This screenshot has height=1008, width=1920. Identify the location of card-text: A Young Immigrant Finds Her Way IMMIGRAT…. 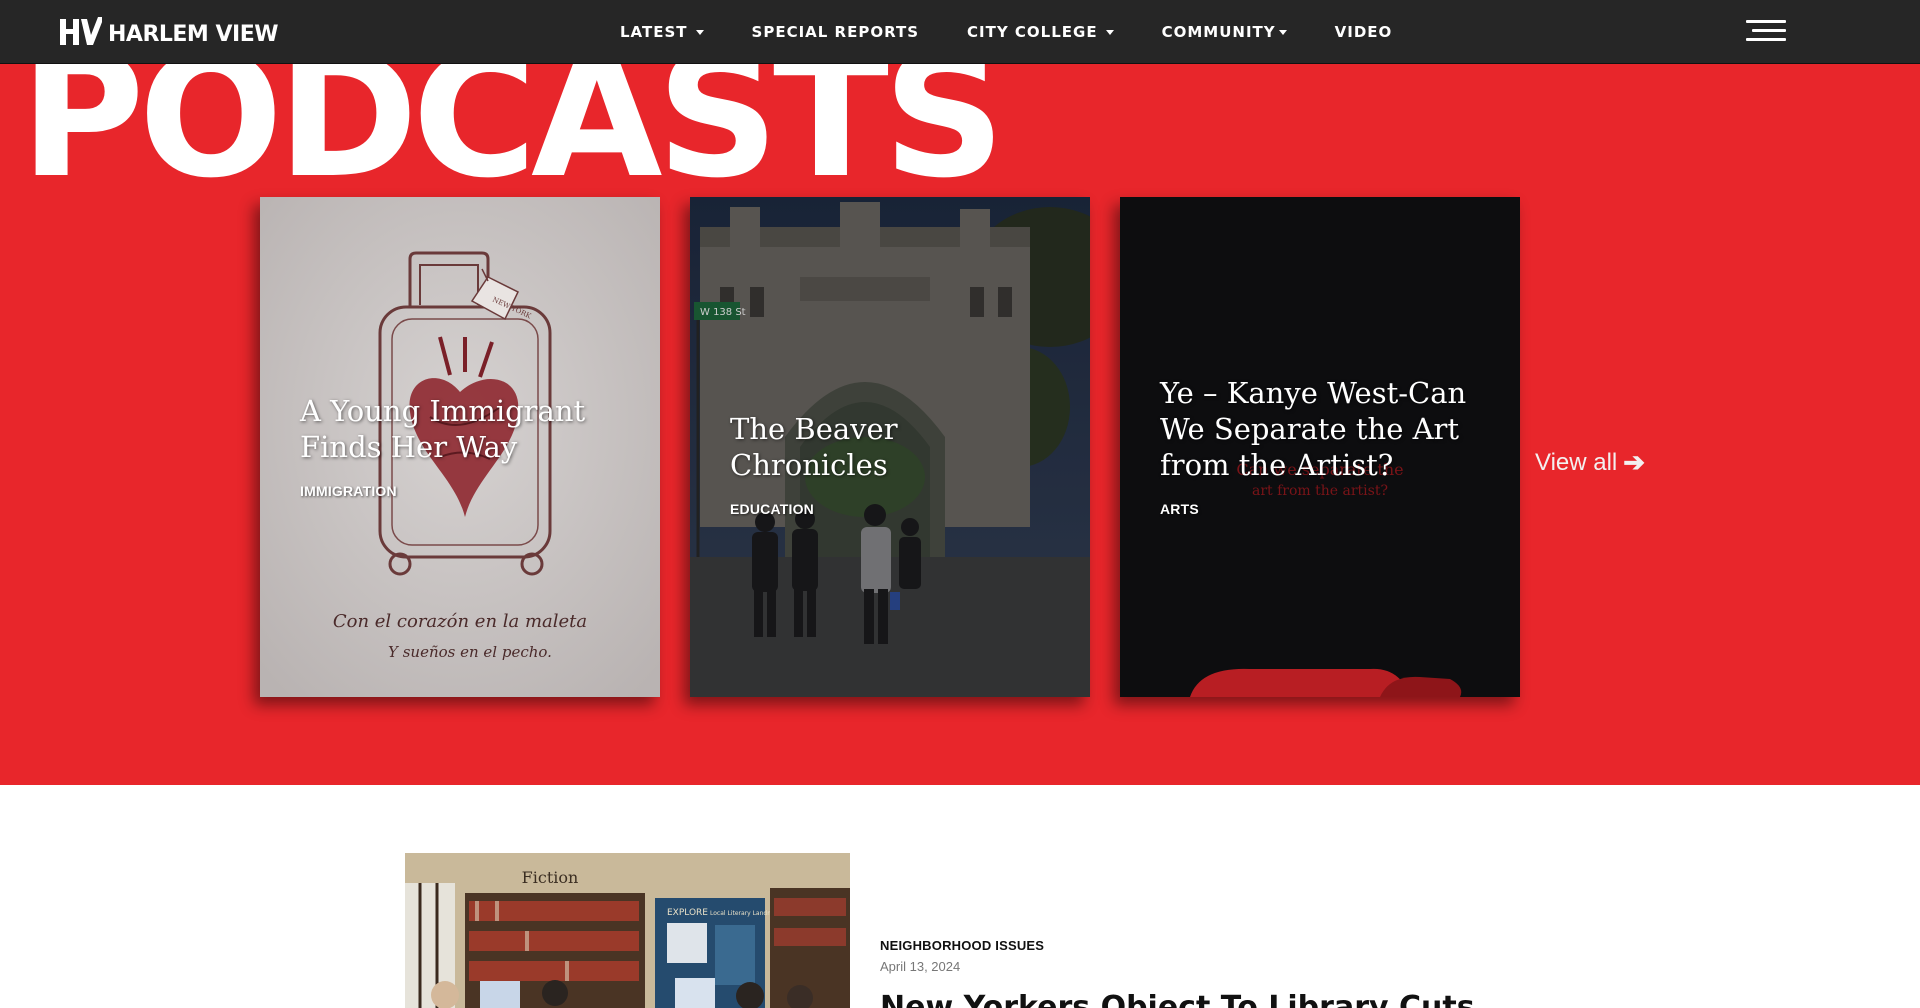
(465, 446).